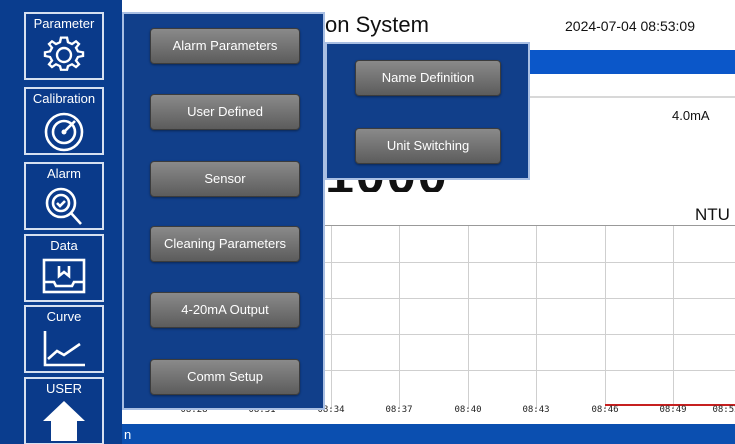 The image size is (735, 444). What do you see at coordinates (691, 115) in the screenshot?
I see `current-output-value: 4.0mA` at bounding box center [691, 115].